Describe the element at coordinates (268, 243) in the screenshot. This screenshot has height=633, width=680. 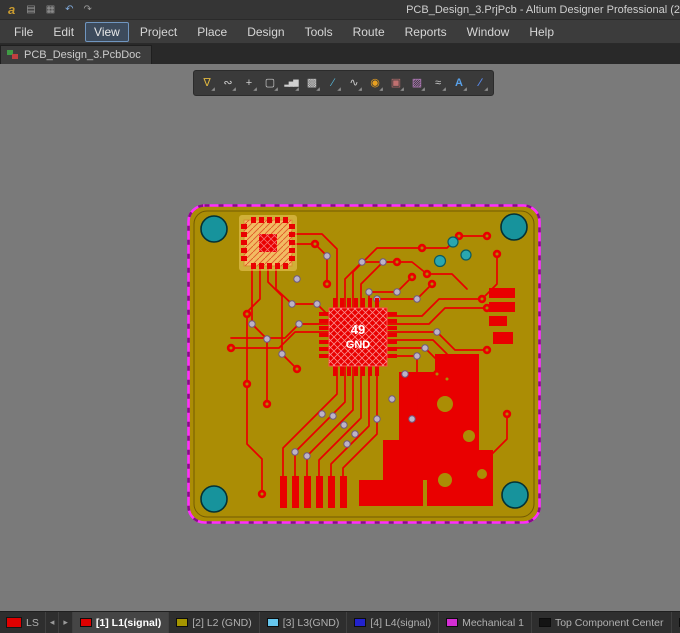
I see `highlighted-component` at that location.